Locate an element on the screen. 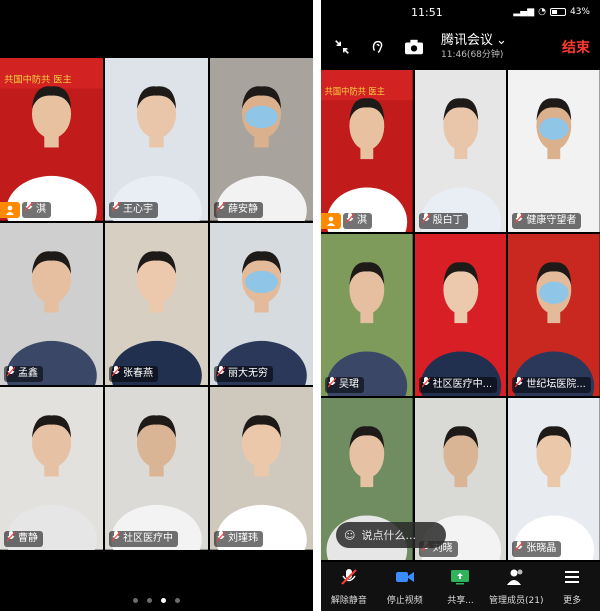 The image size is (600, 611). participant-name-tag: 王心宇 is located at coordinates (133, 209).